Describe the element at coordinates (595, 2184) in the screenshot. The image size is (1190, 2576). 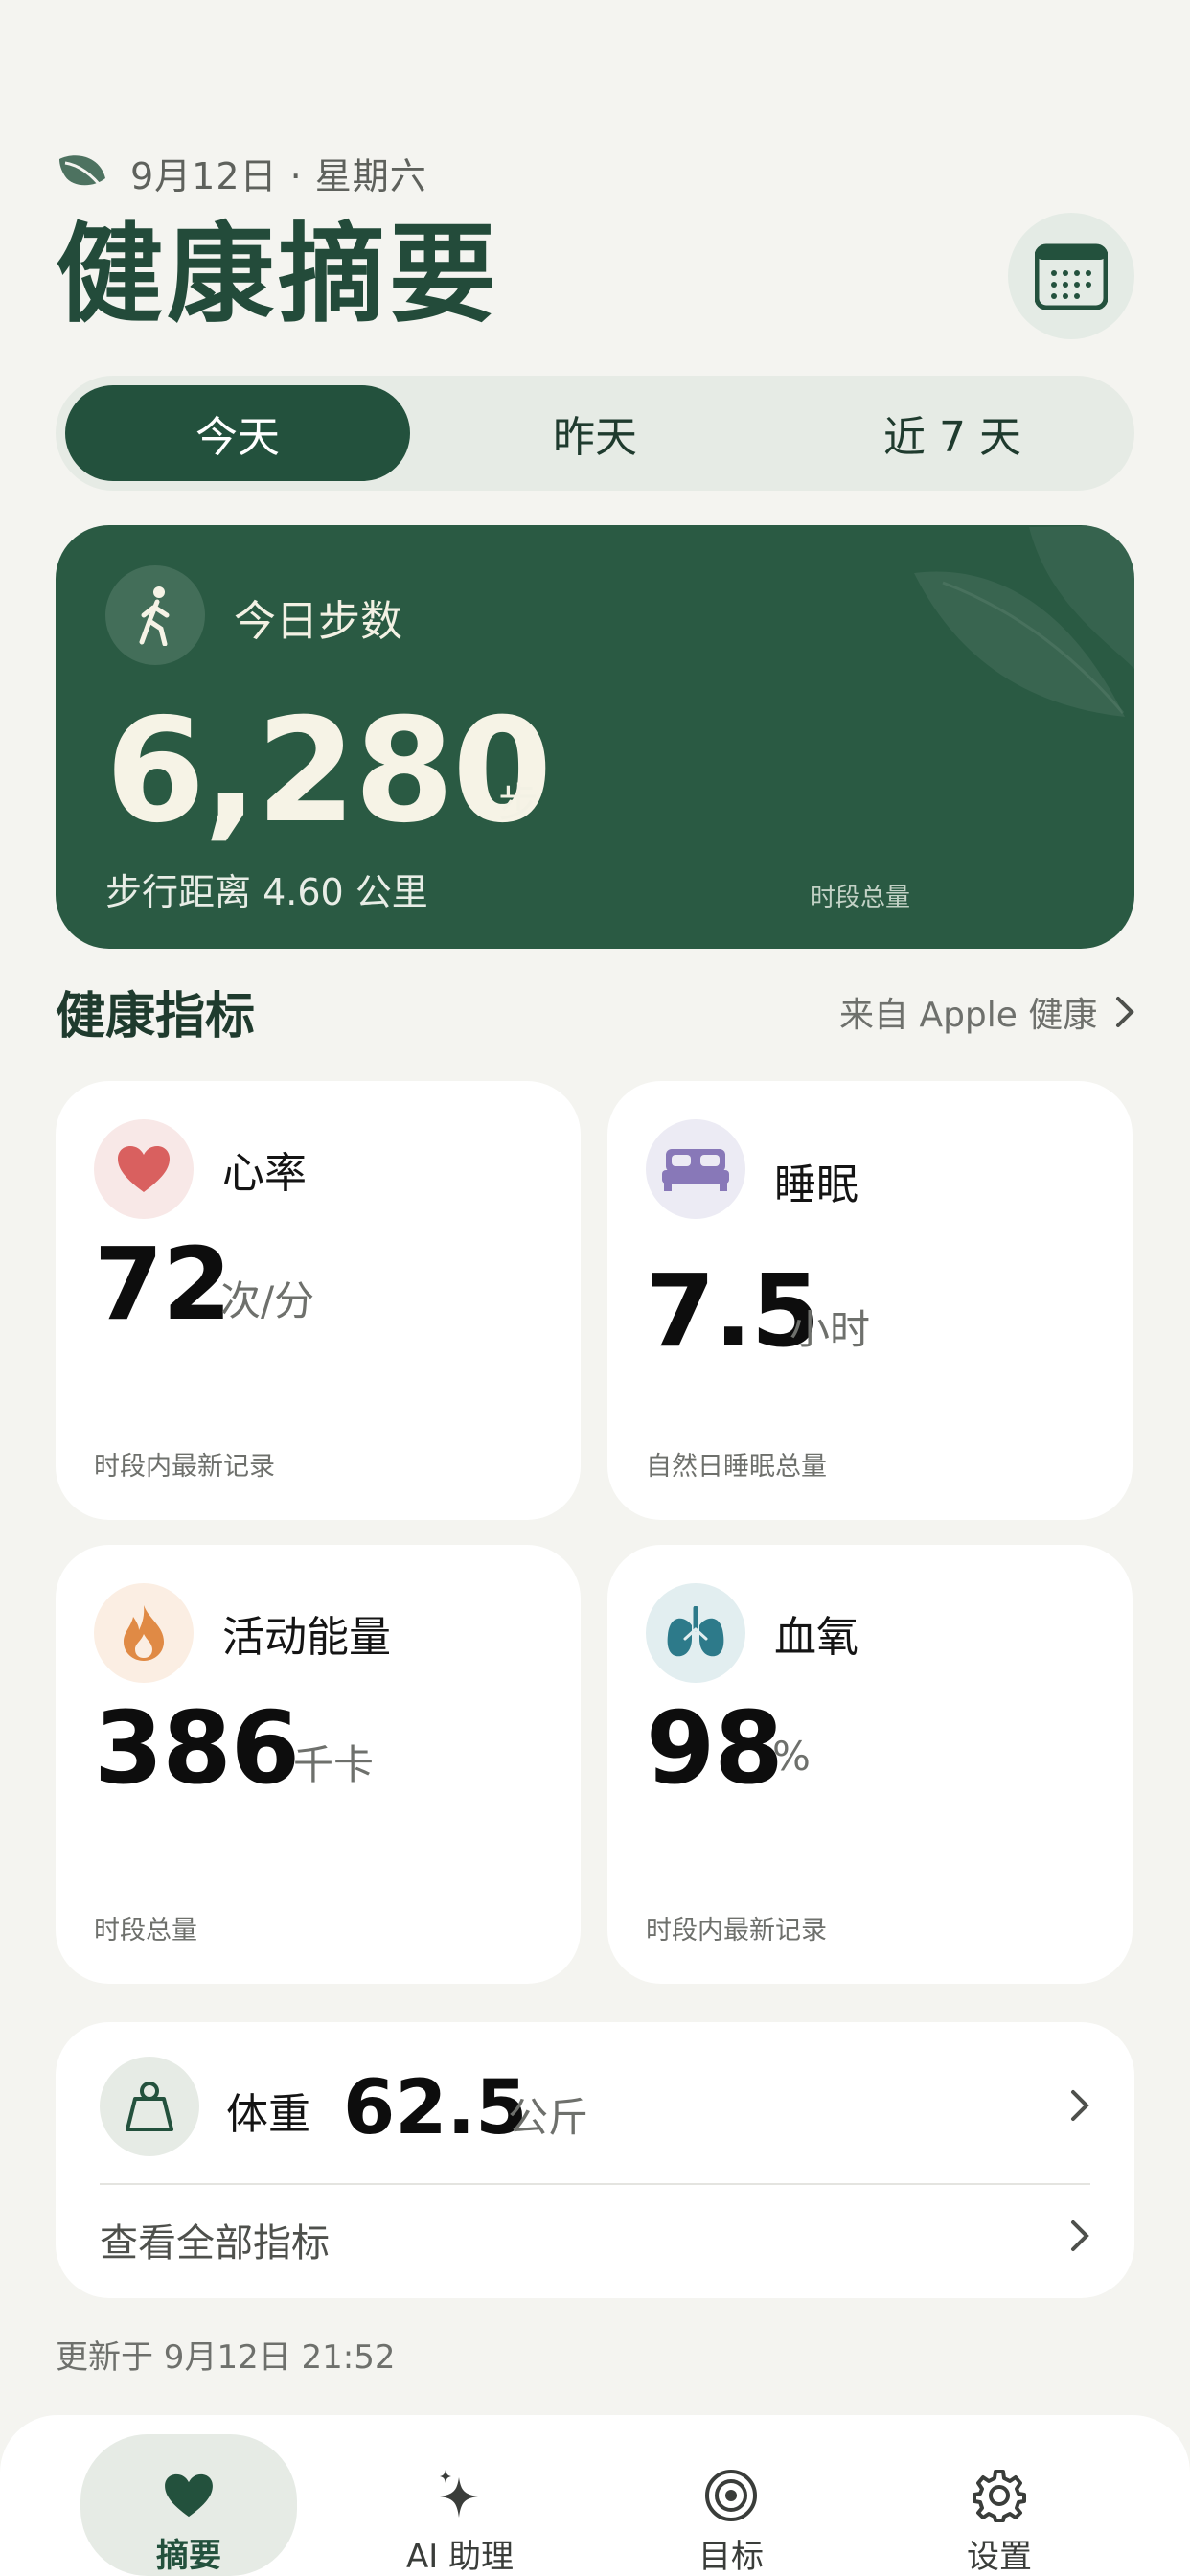
I see `divider` at that location.